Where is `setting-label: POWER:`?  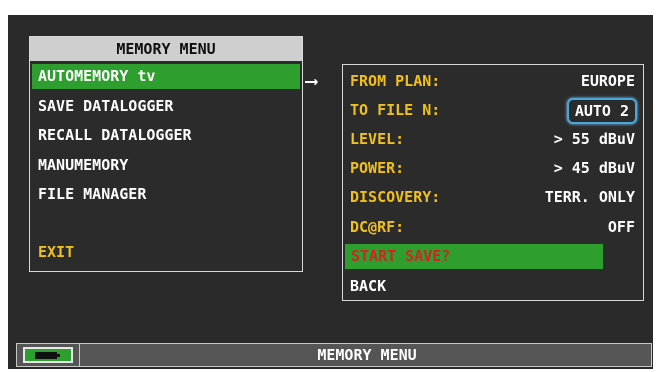 setting-label: POWER: is located at coordinates (377, 168).